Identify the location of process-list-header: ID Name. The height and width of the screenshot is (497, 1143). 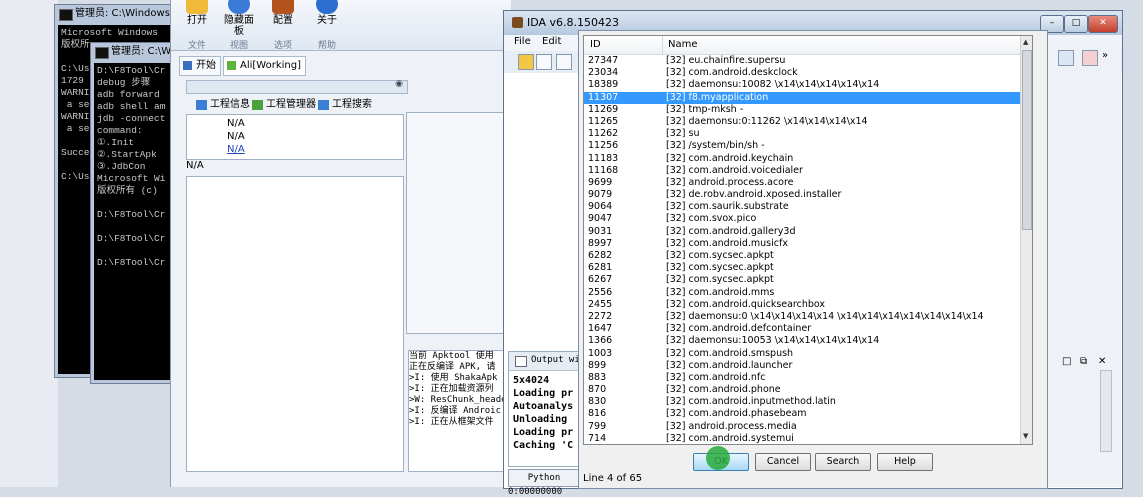
(808, 45).